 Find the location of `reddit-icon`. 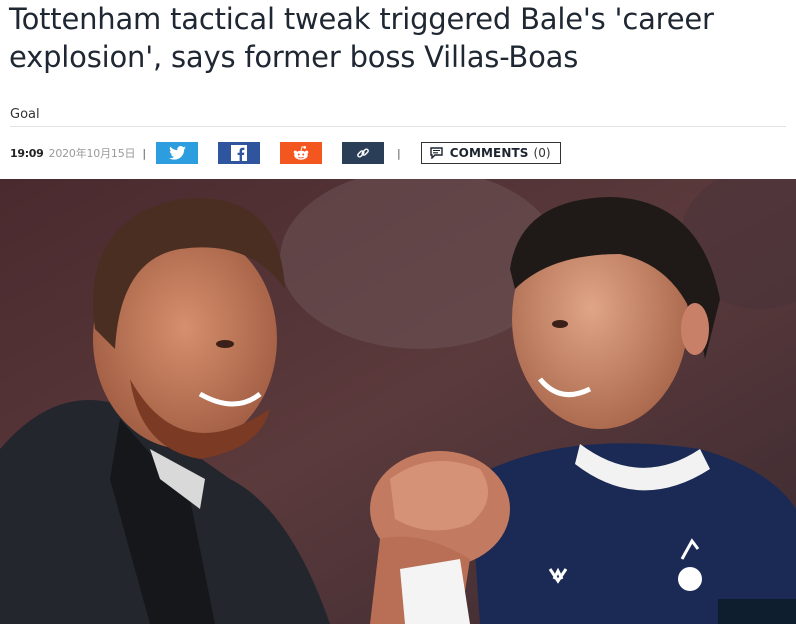

reddit-icon is located at coordinates (301, 153).